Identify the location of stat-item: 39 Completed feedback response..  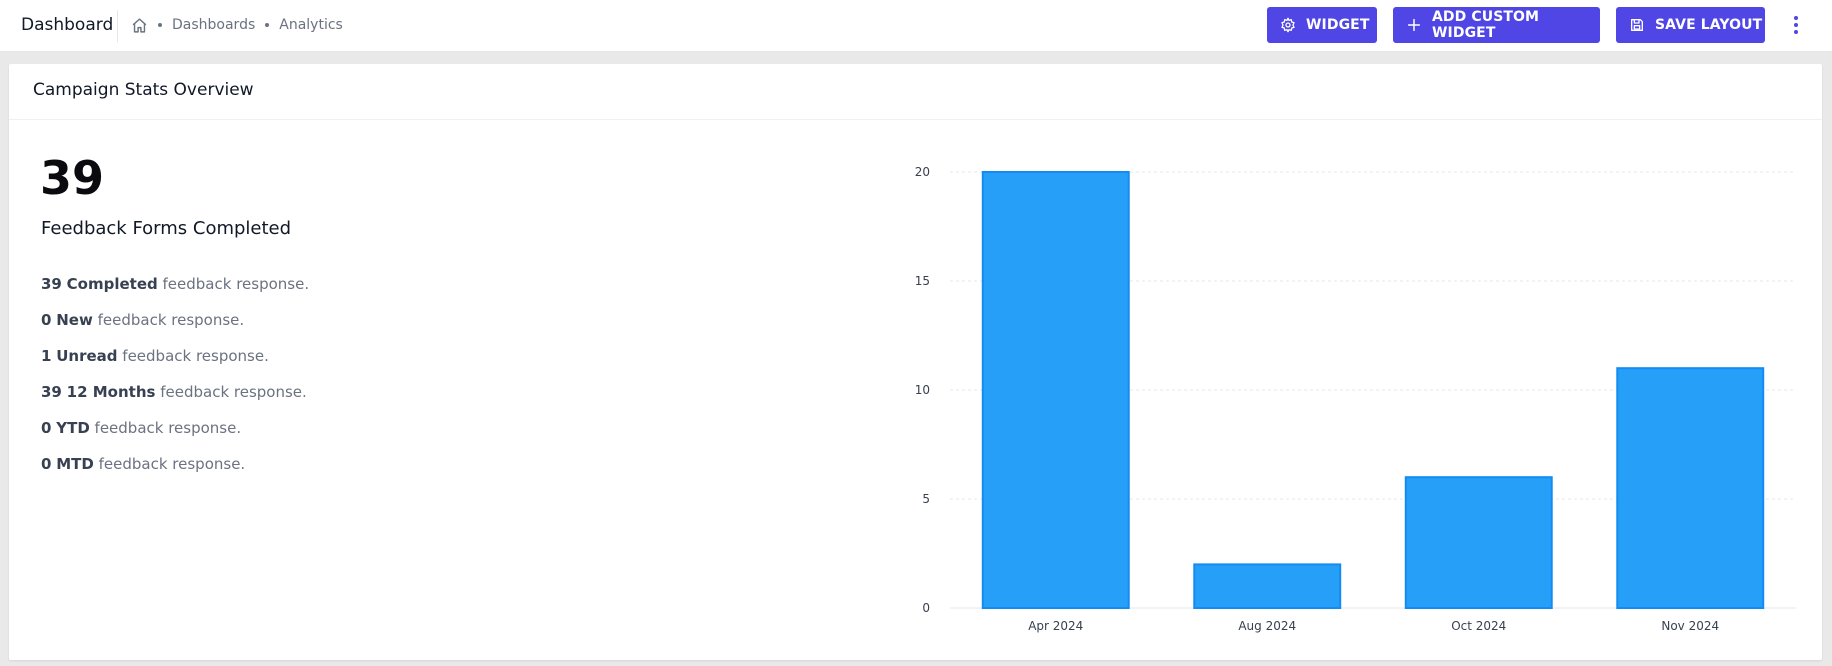
(175, 293).